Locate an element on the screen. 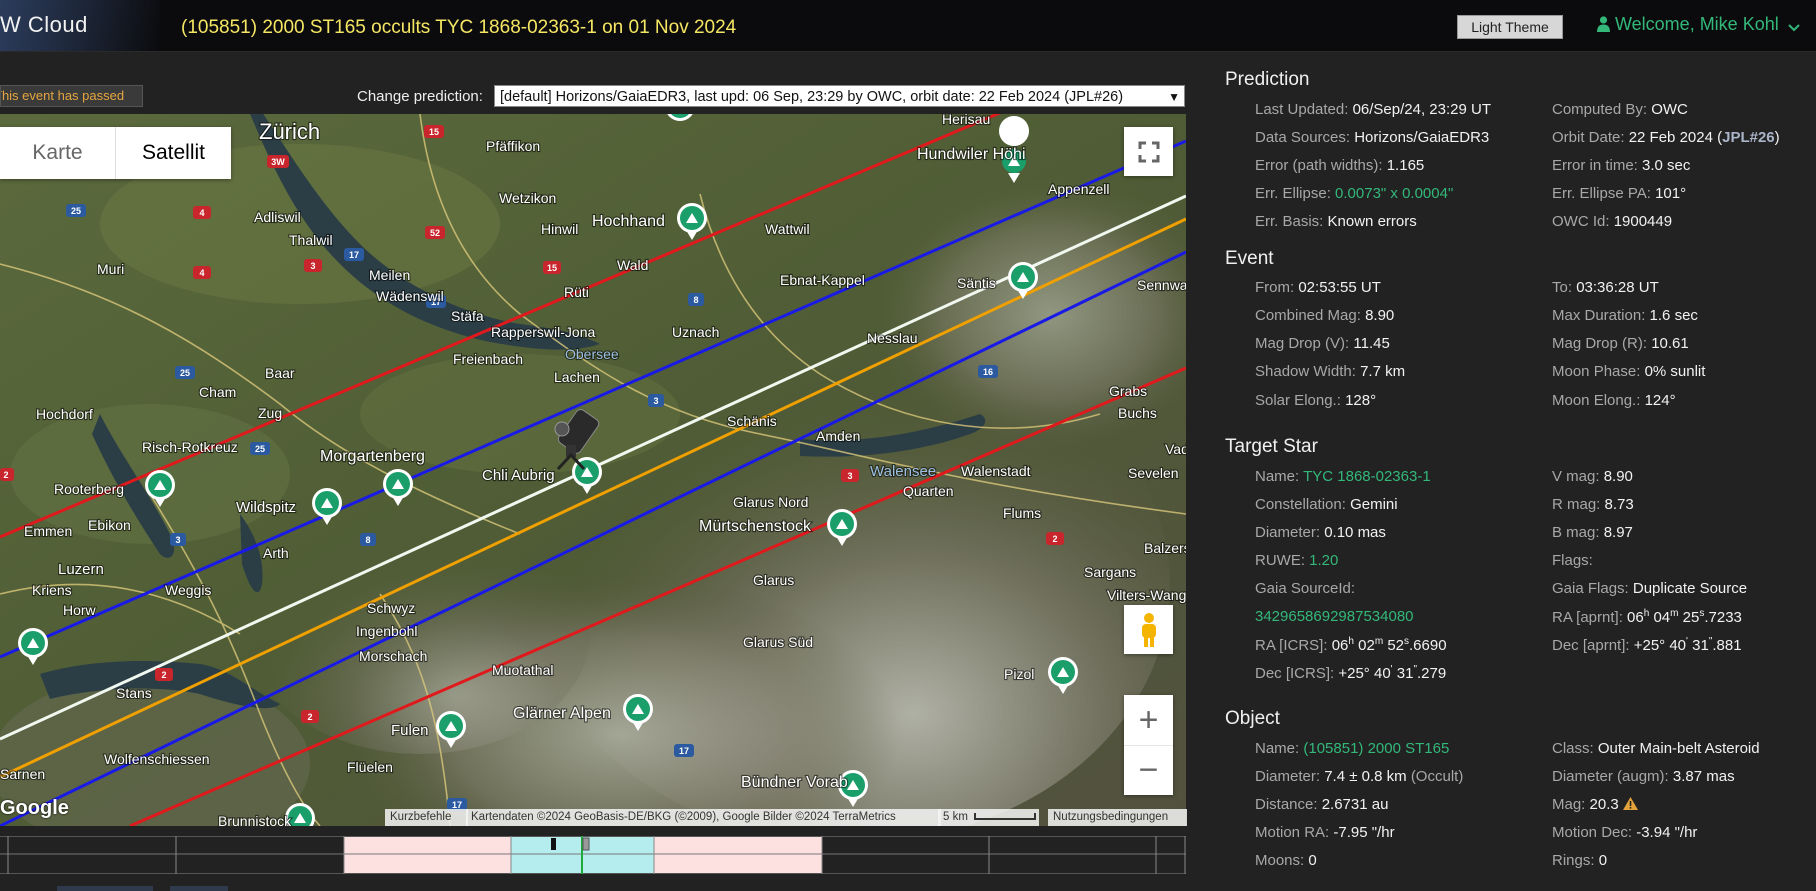  user-menu: Welcome, Mike Kohl is located at coordinates (1701, 24).